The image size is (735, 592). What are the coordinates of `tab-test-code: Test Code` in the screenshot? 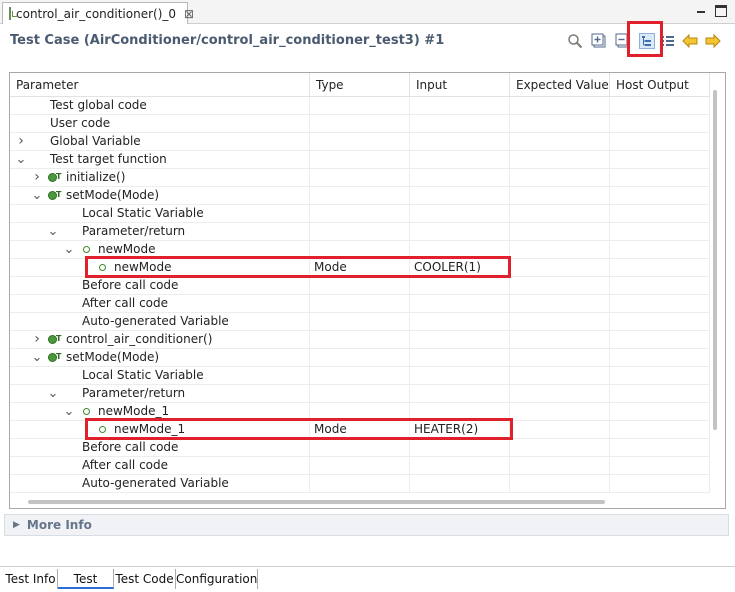 It's located at (145, 579).